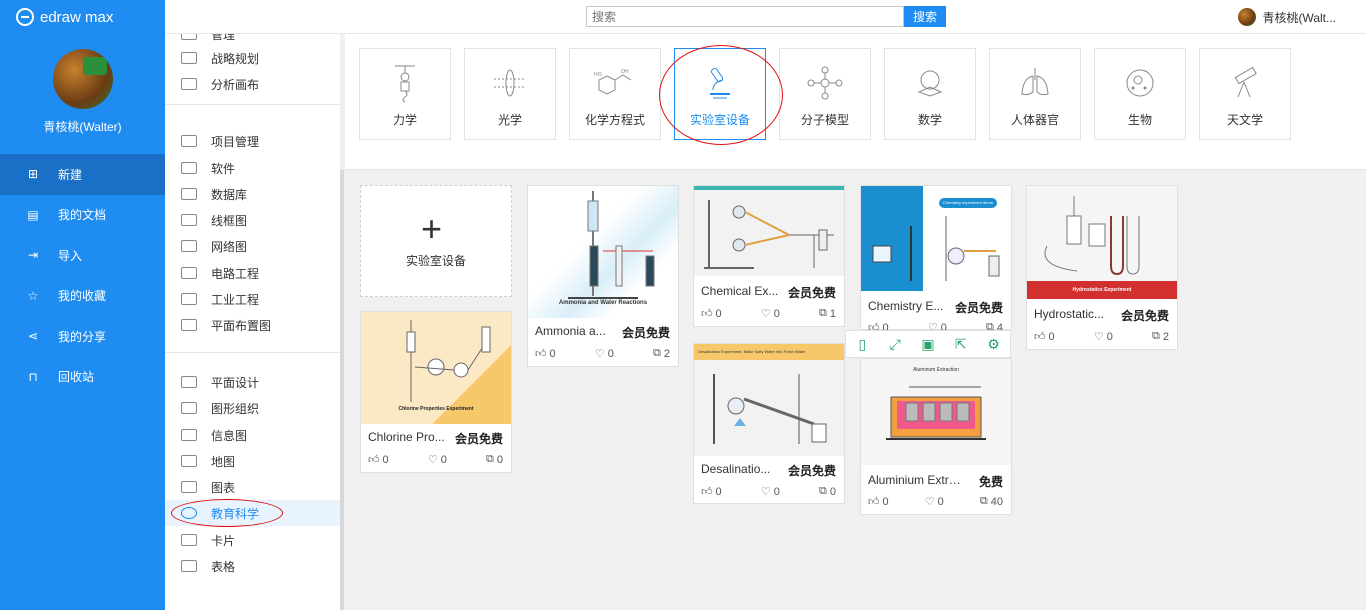  I want to click on new-file-icon: ⊞, so click(33, 174).